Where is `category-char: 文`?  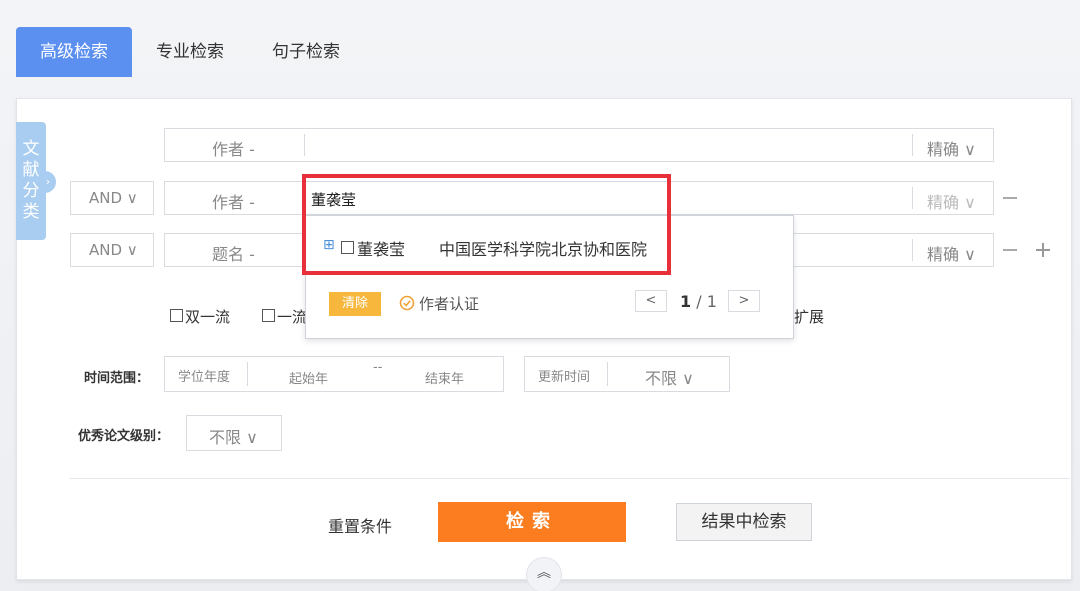
category-char: 文 is located at coordinates (31, 149).